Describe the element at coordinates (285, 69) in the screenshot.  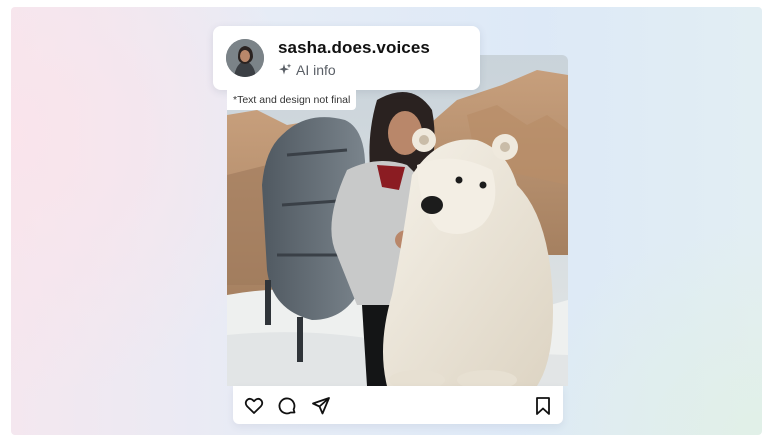
I see `sparkle-icon` at that location.